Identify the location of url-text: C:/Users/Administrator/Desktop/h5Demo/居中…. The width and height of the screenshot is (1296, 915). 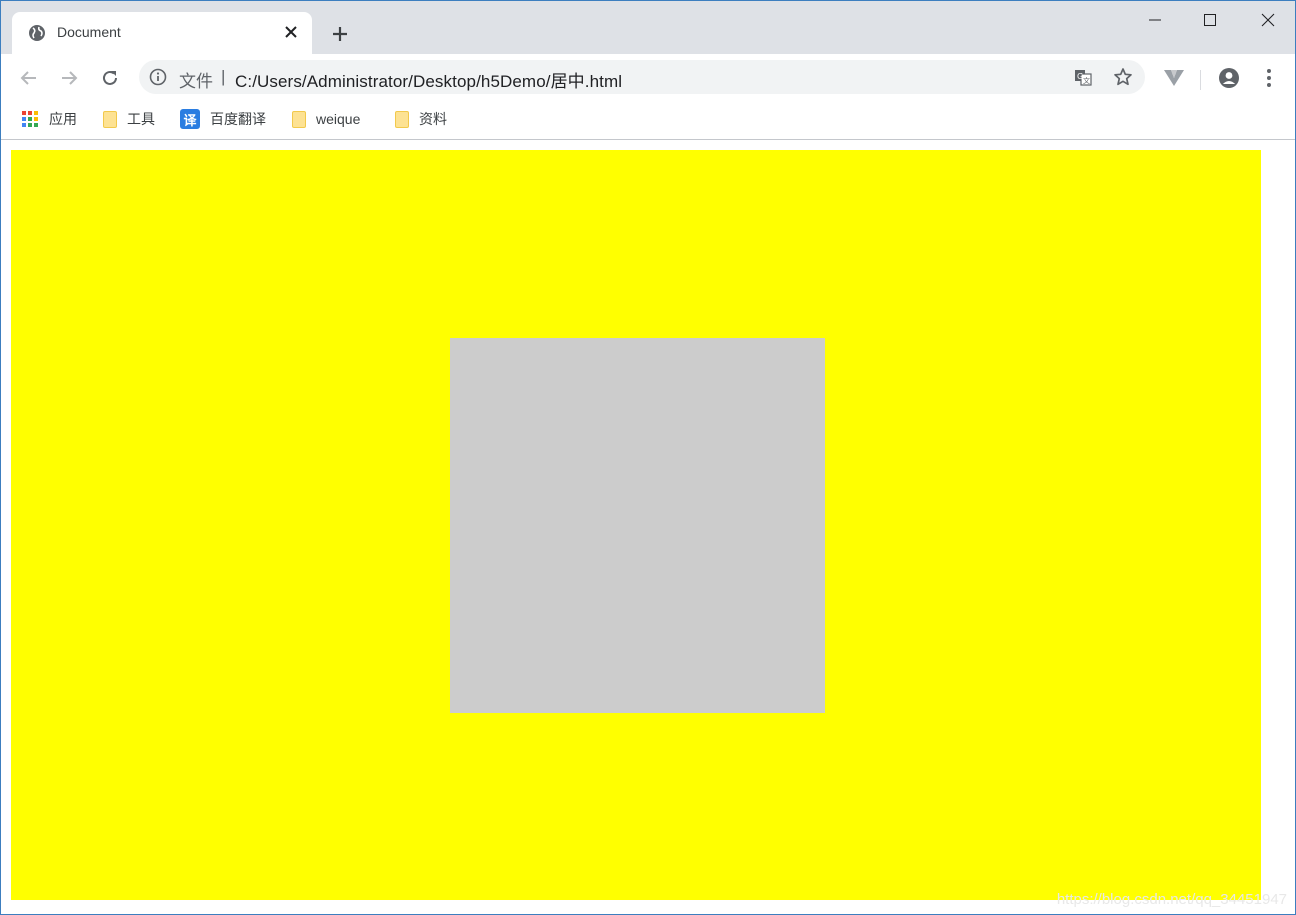
(428, 79).